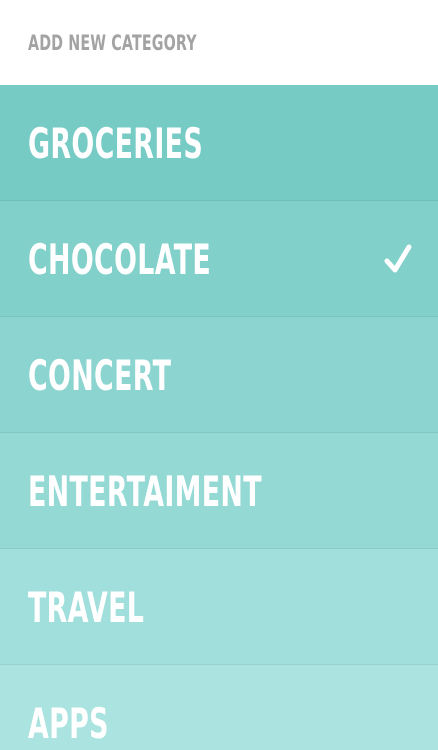  I want to click on category-label: CHOCOLATE, so click(120, 259).